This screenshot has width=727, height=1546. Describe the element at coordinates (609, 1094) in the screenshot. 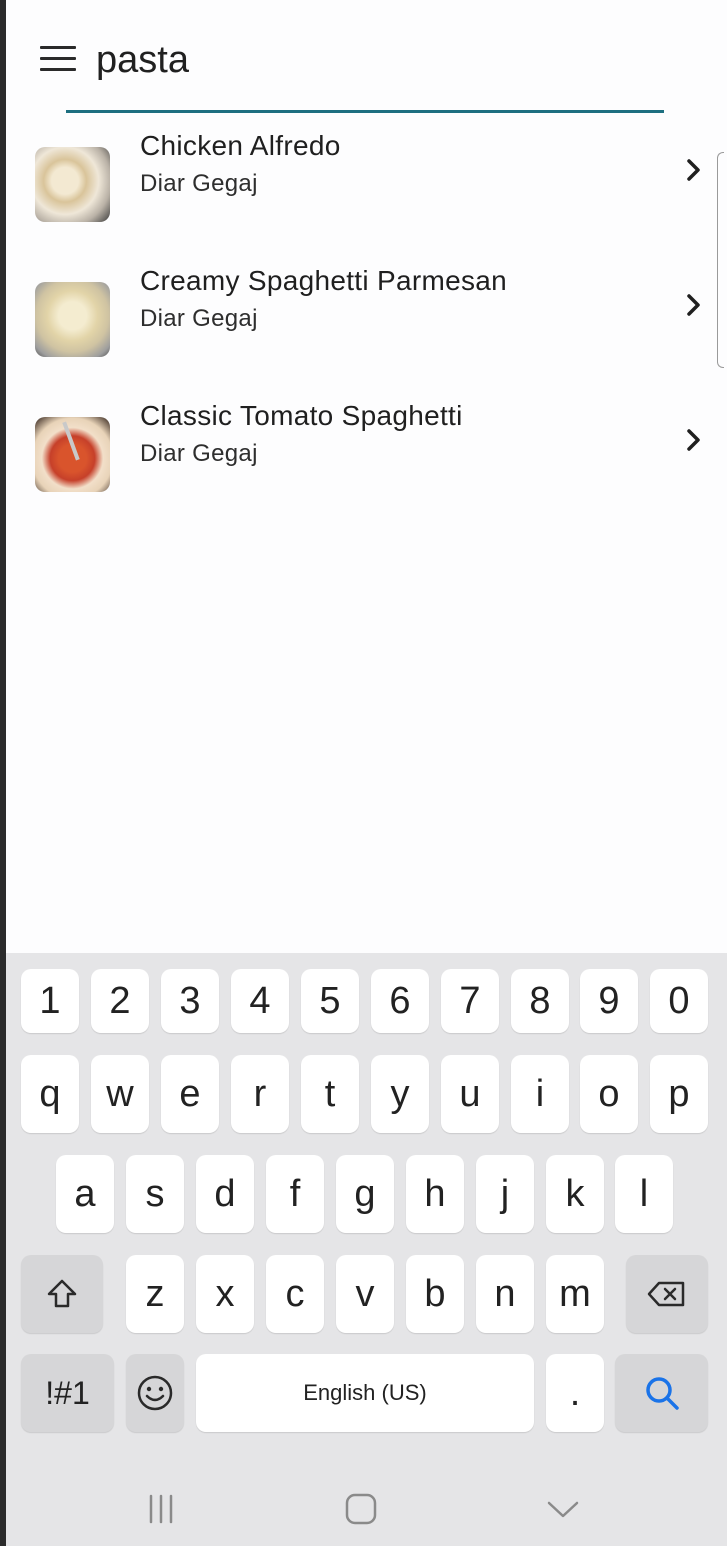

I see `key-o: o` at that location.